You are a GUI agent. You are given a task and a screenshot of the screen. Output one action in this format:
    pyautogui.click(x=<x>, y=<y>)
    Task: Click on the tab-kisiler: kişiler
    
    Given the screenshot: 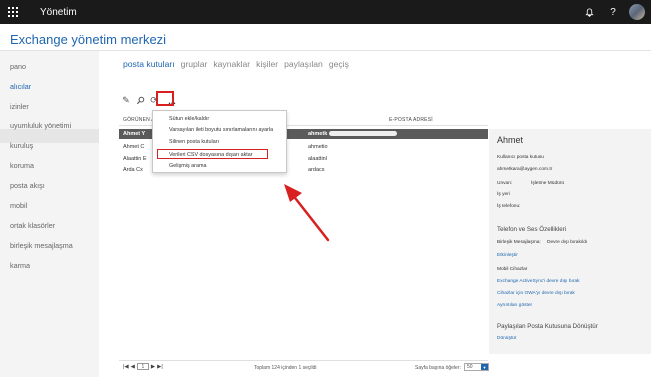 What is the action you would take?
    pyautogui.click(x=267, y=64)
    